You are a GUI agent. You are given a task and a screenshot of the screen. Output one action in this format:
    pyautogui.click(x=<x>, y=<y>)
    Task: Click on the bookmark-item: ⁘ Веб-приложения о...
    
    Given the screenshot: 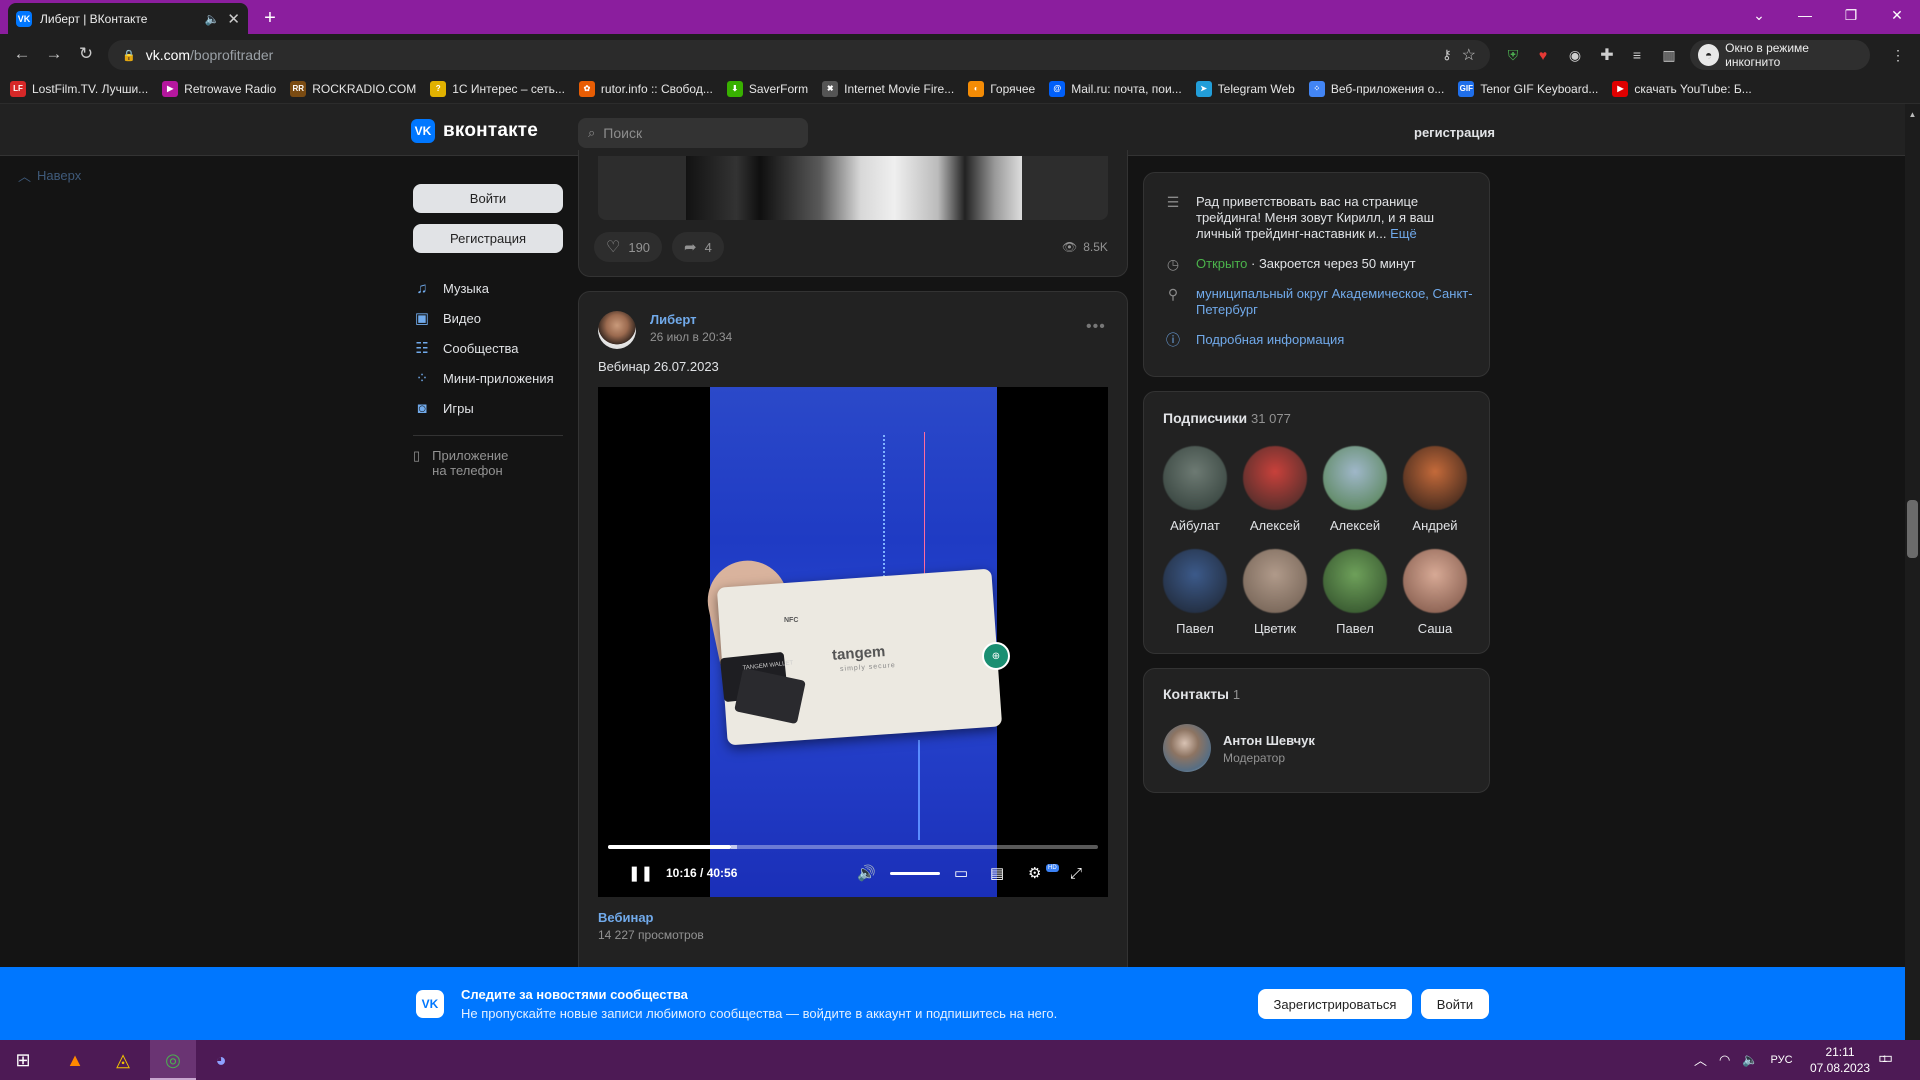 What is the action you would take?
    pyautogui.click(x=1376, y=88)
    